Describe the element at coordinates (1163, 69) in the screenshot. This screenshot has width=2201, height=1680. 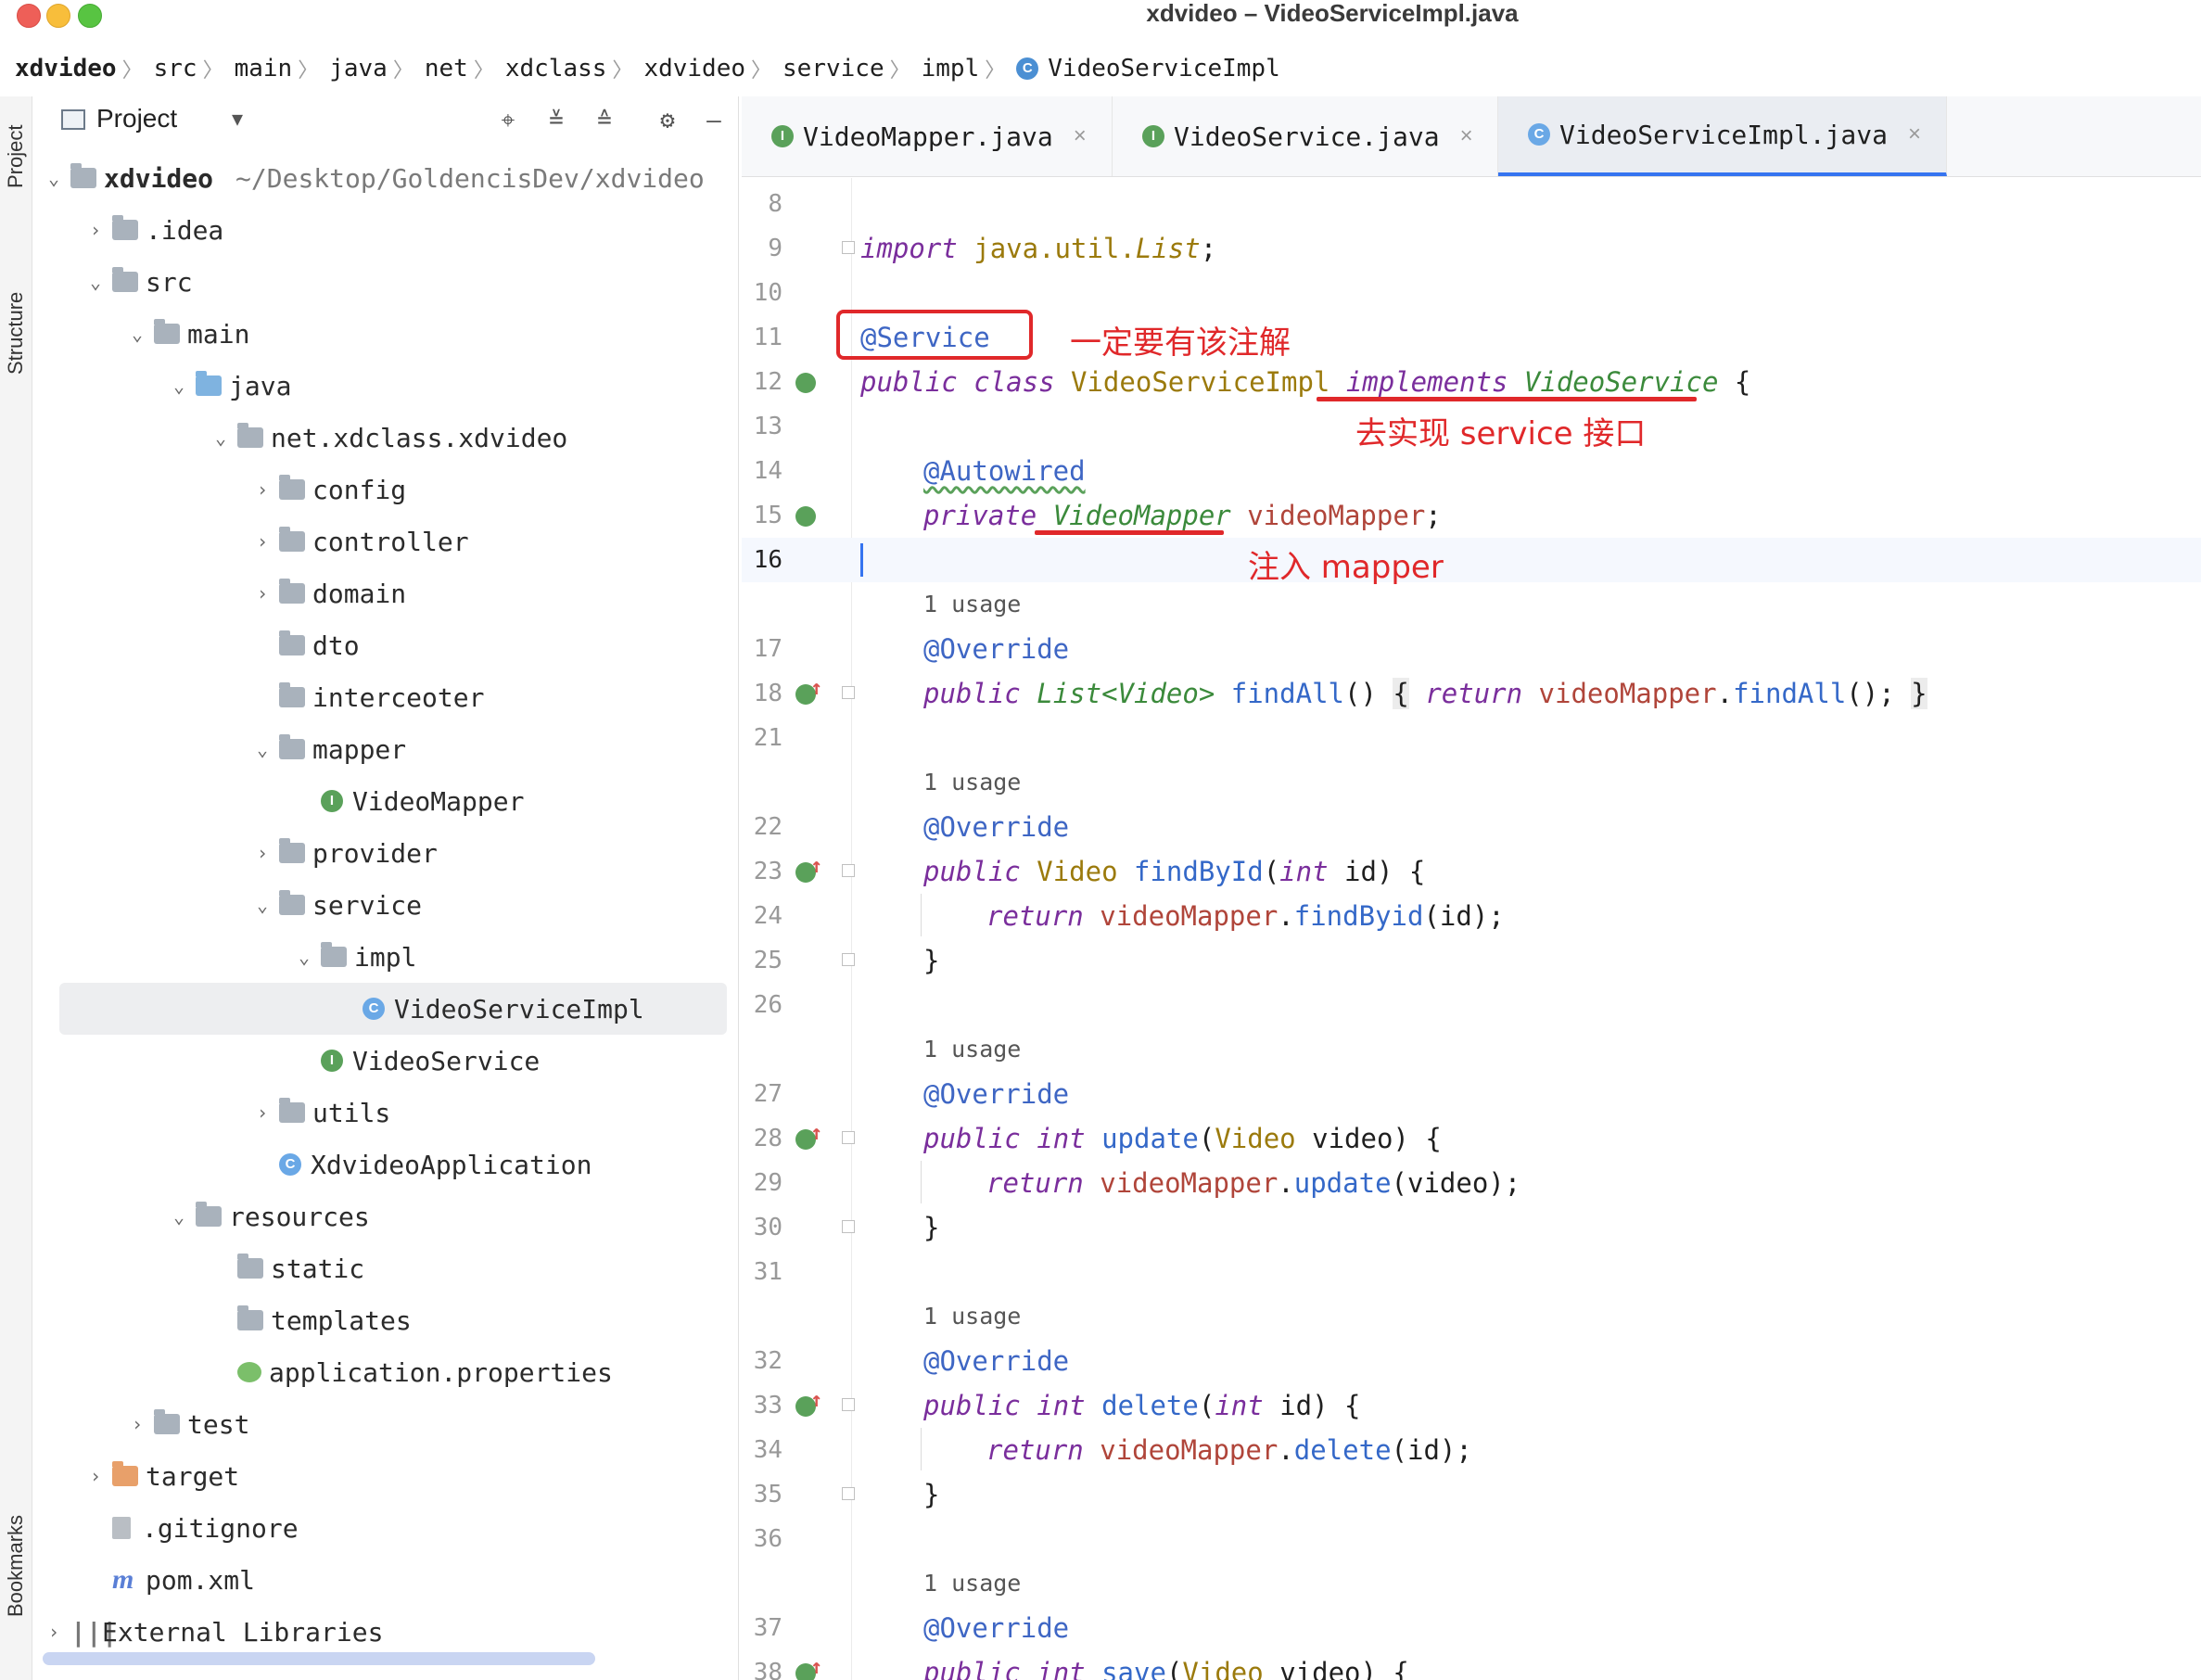
I see `breadcrumb-item: VideoServiceImpl` at that location.